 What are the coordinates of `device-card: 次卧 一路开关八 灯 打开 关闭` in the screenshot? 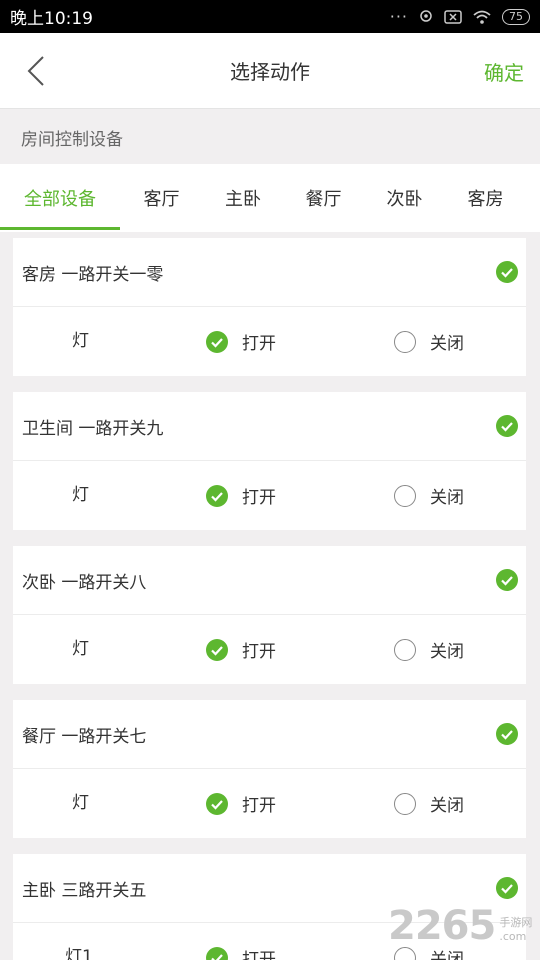 It's located at (269, 615).